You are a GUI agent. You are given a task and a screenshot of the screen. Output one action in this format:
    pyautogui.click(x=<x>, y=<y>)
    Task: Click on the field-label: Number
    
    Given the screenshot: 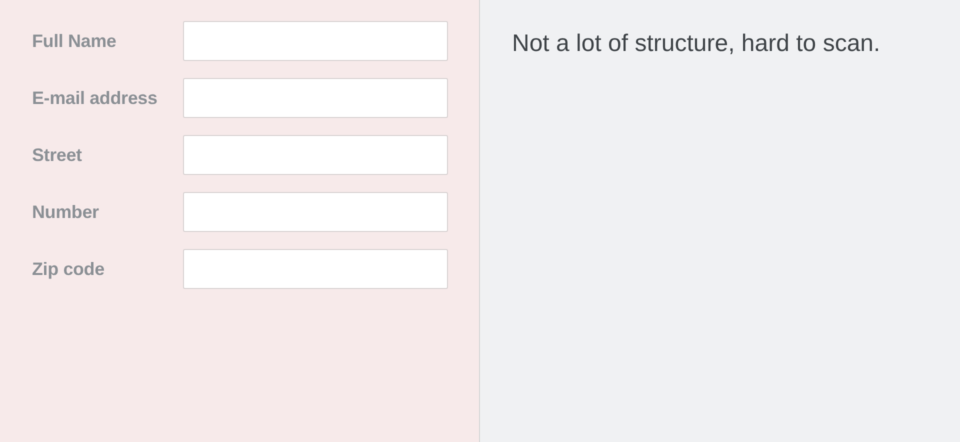 What is the action you would take?
    pyautogui.click(x=66, y=212)
    